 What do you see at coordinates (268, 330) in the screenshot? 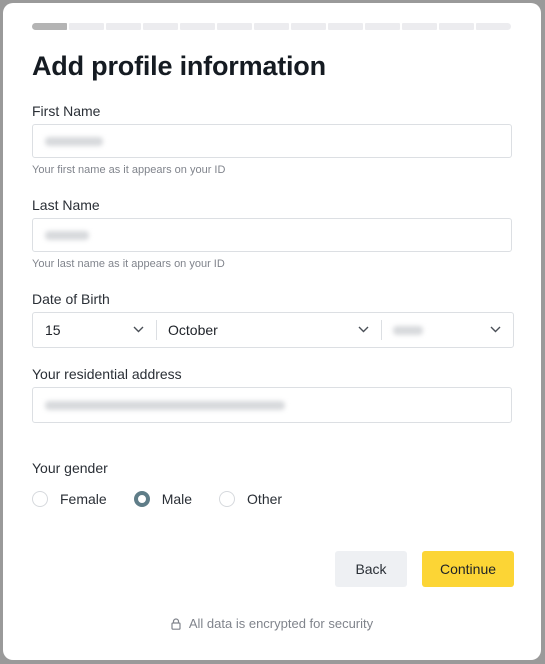
I see `month-select: October` at bounding box center [268, 330].